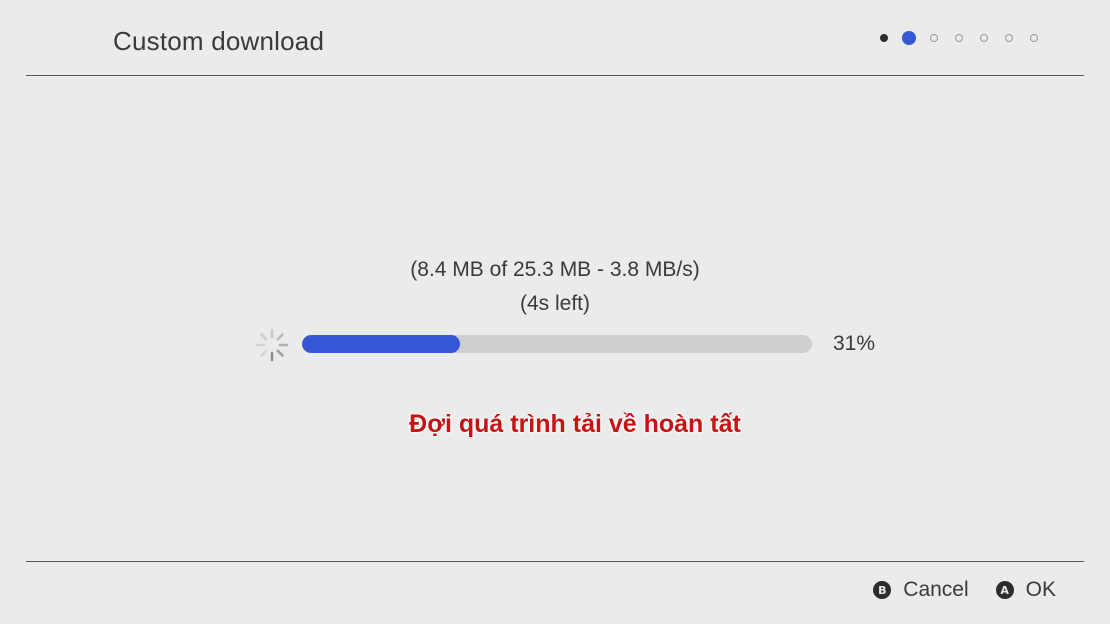  What do you see at coordinates (882, 590) in the screenshot?
I see `b-button-icon: B` at bounding box center [882, 590].